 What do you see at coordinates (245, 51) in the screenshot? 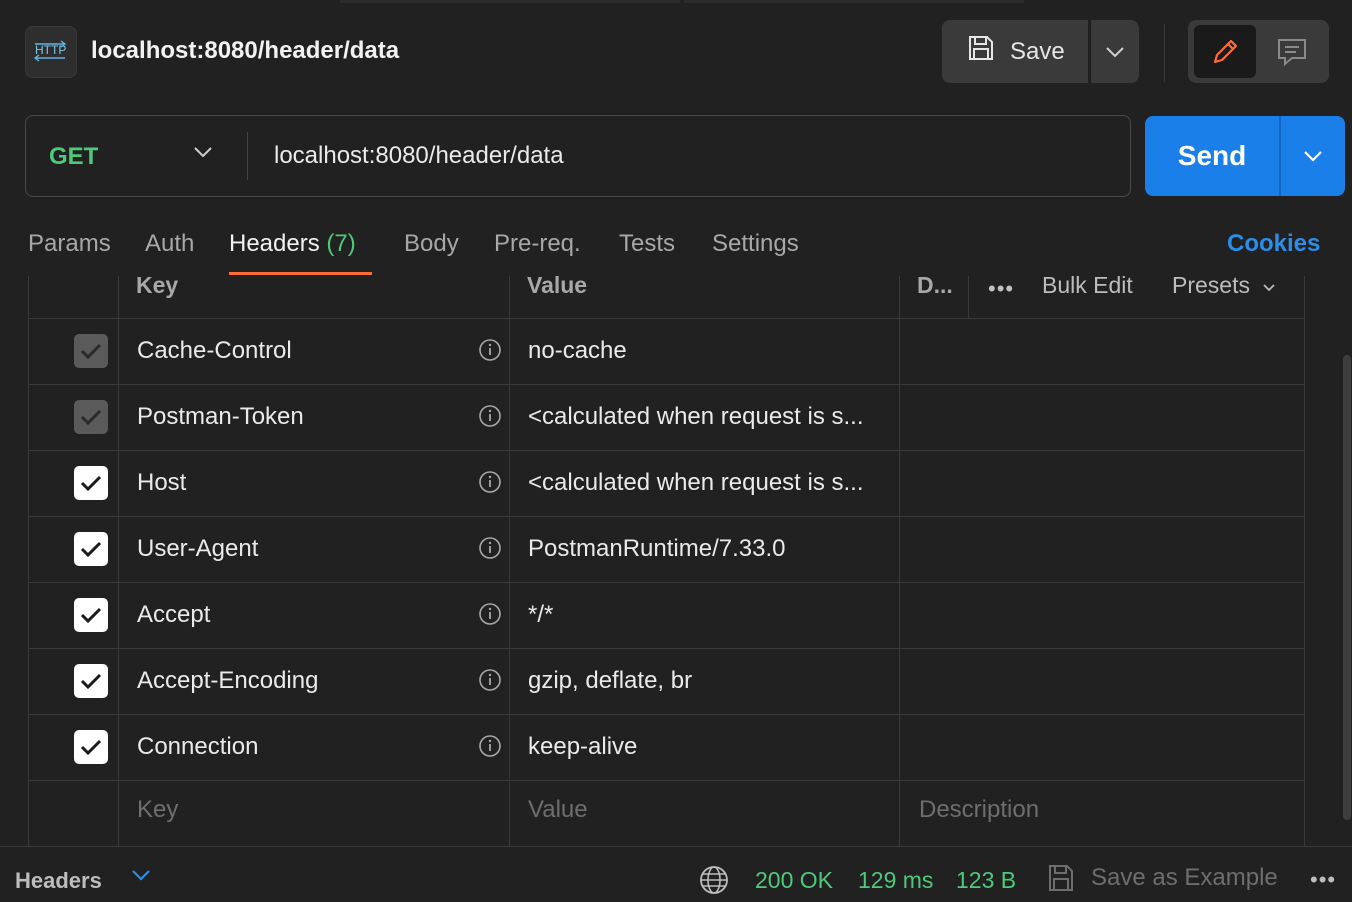
I see `request-title: localhost:8080/header/data` at bounding box center [245, 51].